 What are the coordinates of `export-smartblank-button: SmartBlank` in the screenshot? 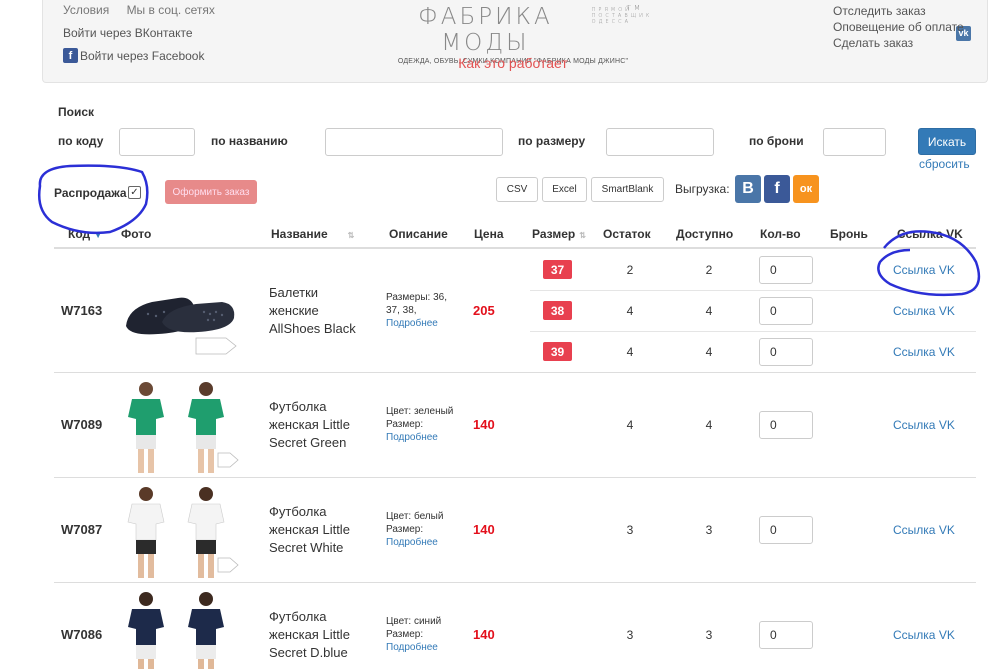 It's located at (627, 189).